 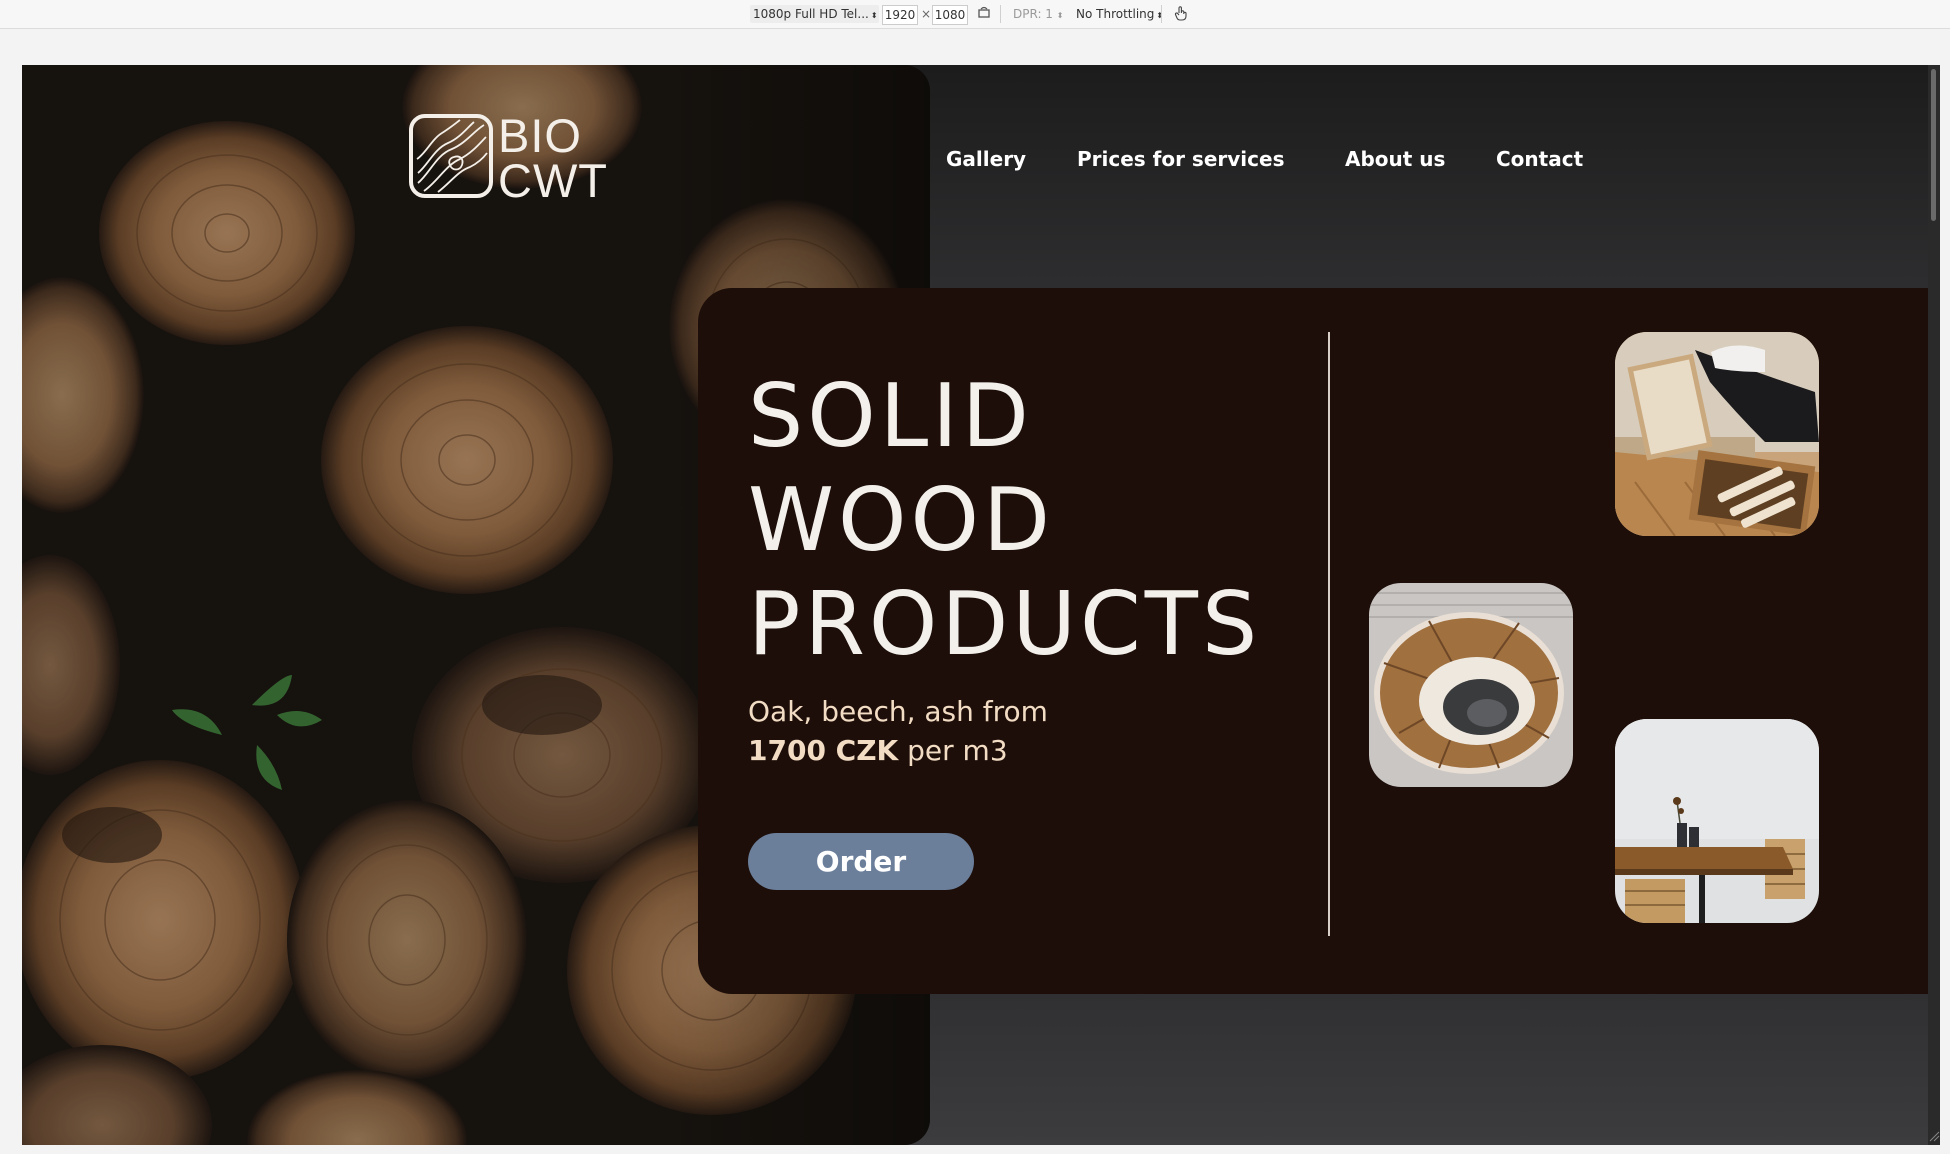 What do you see at coordinates (901, 520) in the screenshot?
I see `hero-title-line-2: WOOD` at bounding box center [901, 520].